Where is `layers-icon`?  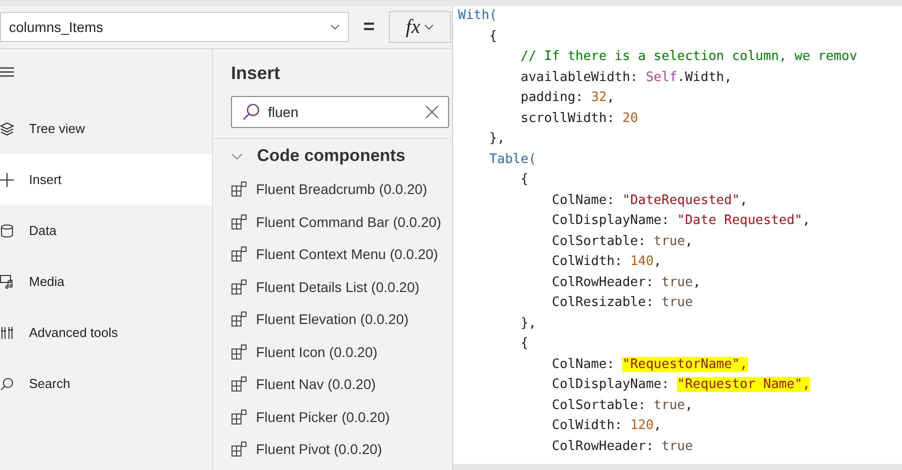
layers-icon is located at coordinates (7, 129).